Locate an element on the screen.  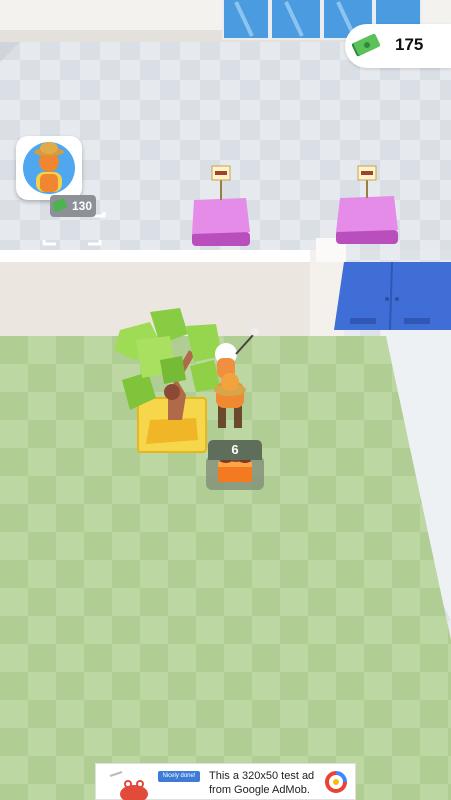
cash-stack-icon is located at coordinates (366, 45).